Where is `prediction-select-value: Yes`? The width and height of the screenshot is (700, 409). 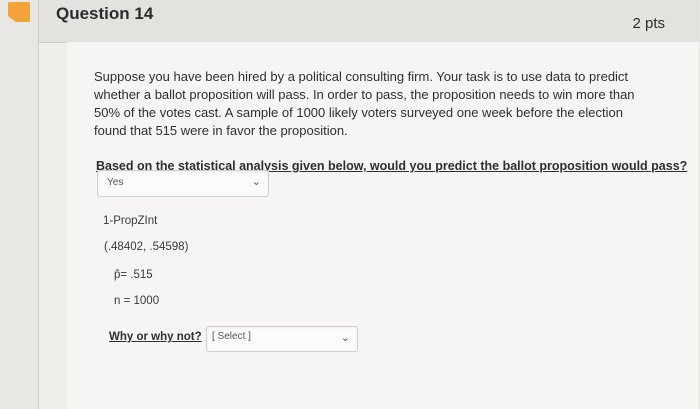 prediction-select-value: Yes is located at coordinates (115, 182).